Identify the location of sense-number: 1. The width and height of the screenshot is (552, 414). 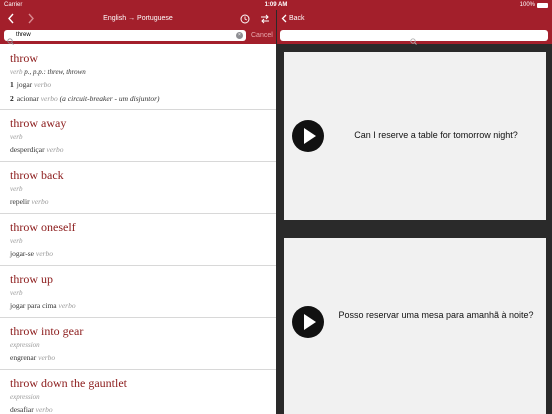
(12, 84).